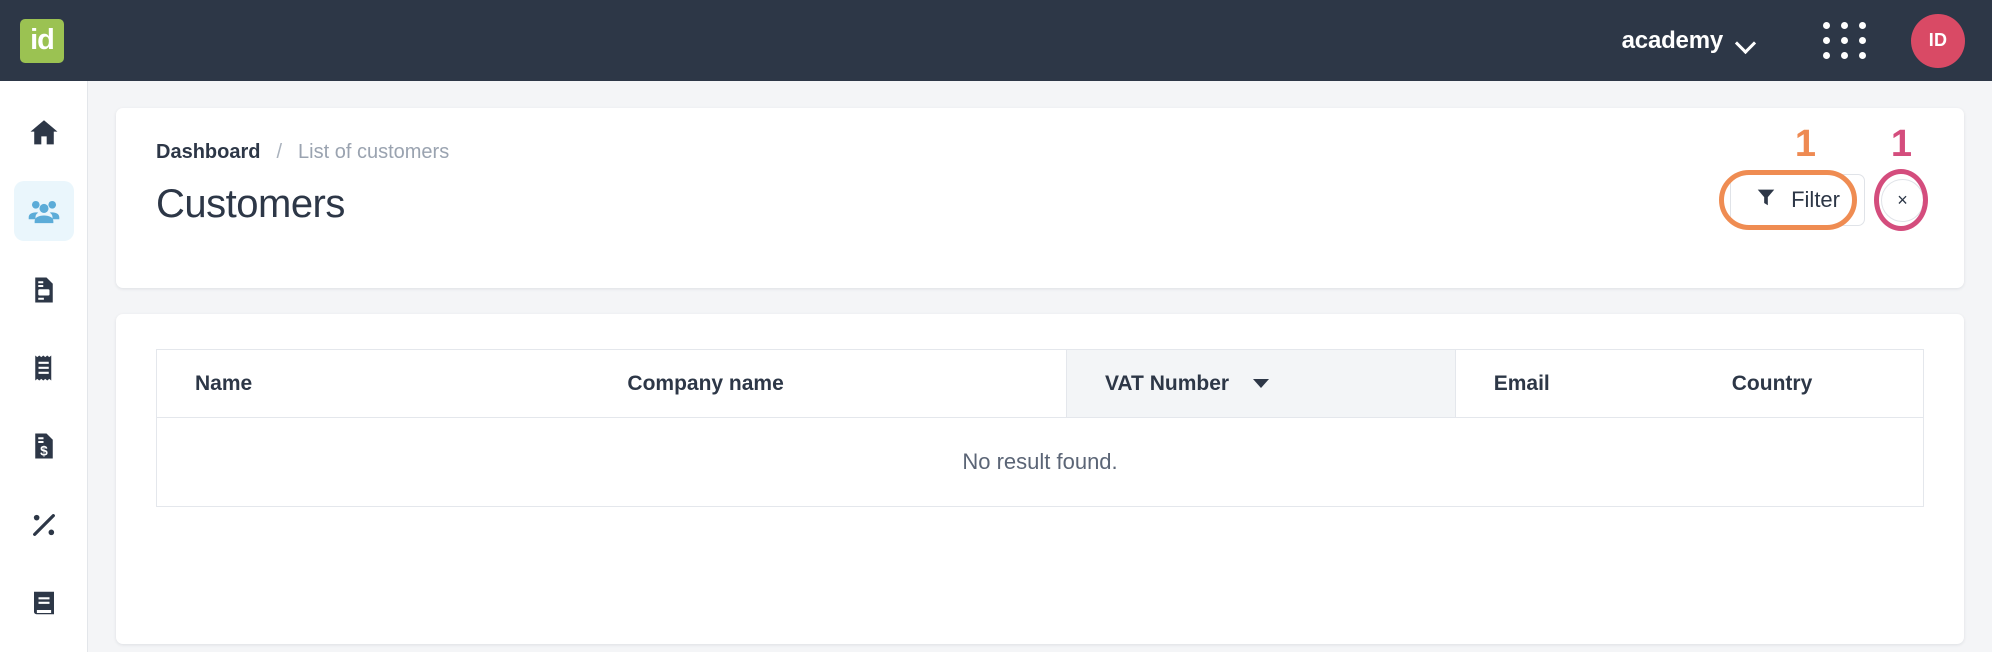 The height and width of the screenshot is (652, 1992). I want to click on organization-name: academy, so click(1672, 40).